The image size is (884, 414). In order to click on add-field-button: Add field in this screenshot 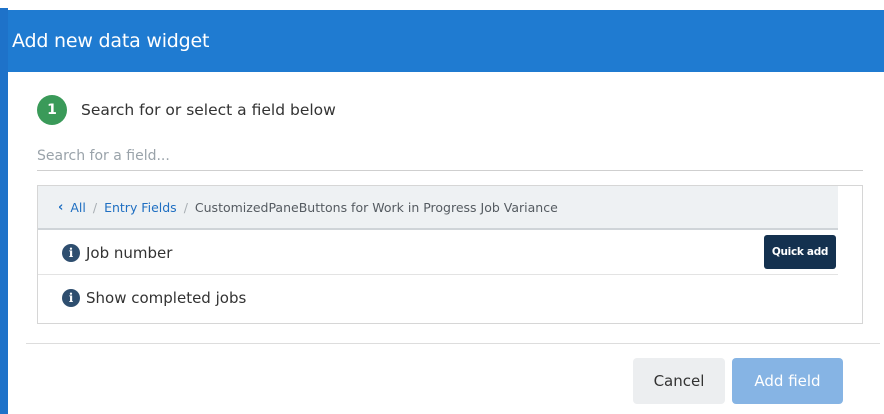, I will do `click(787, 381)`.